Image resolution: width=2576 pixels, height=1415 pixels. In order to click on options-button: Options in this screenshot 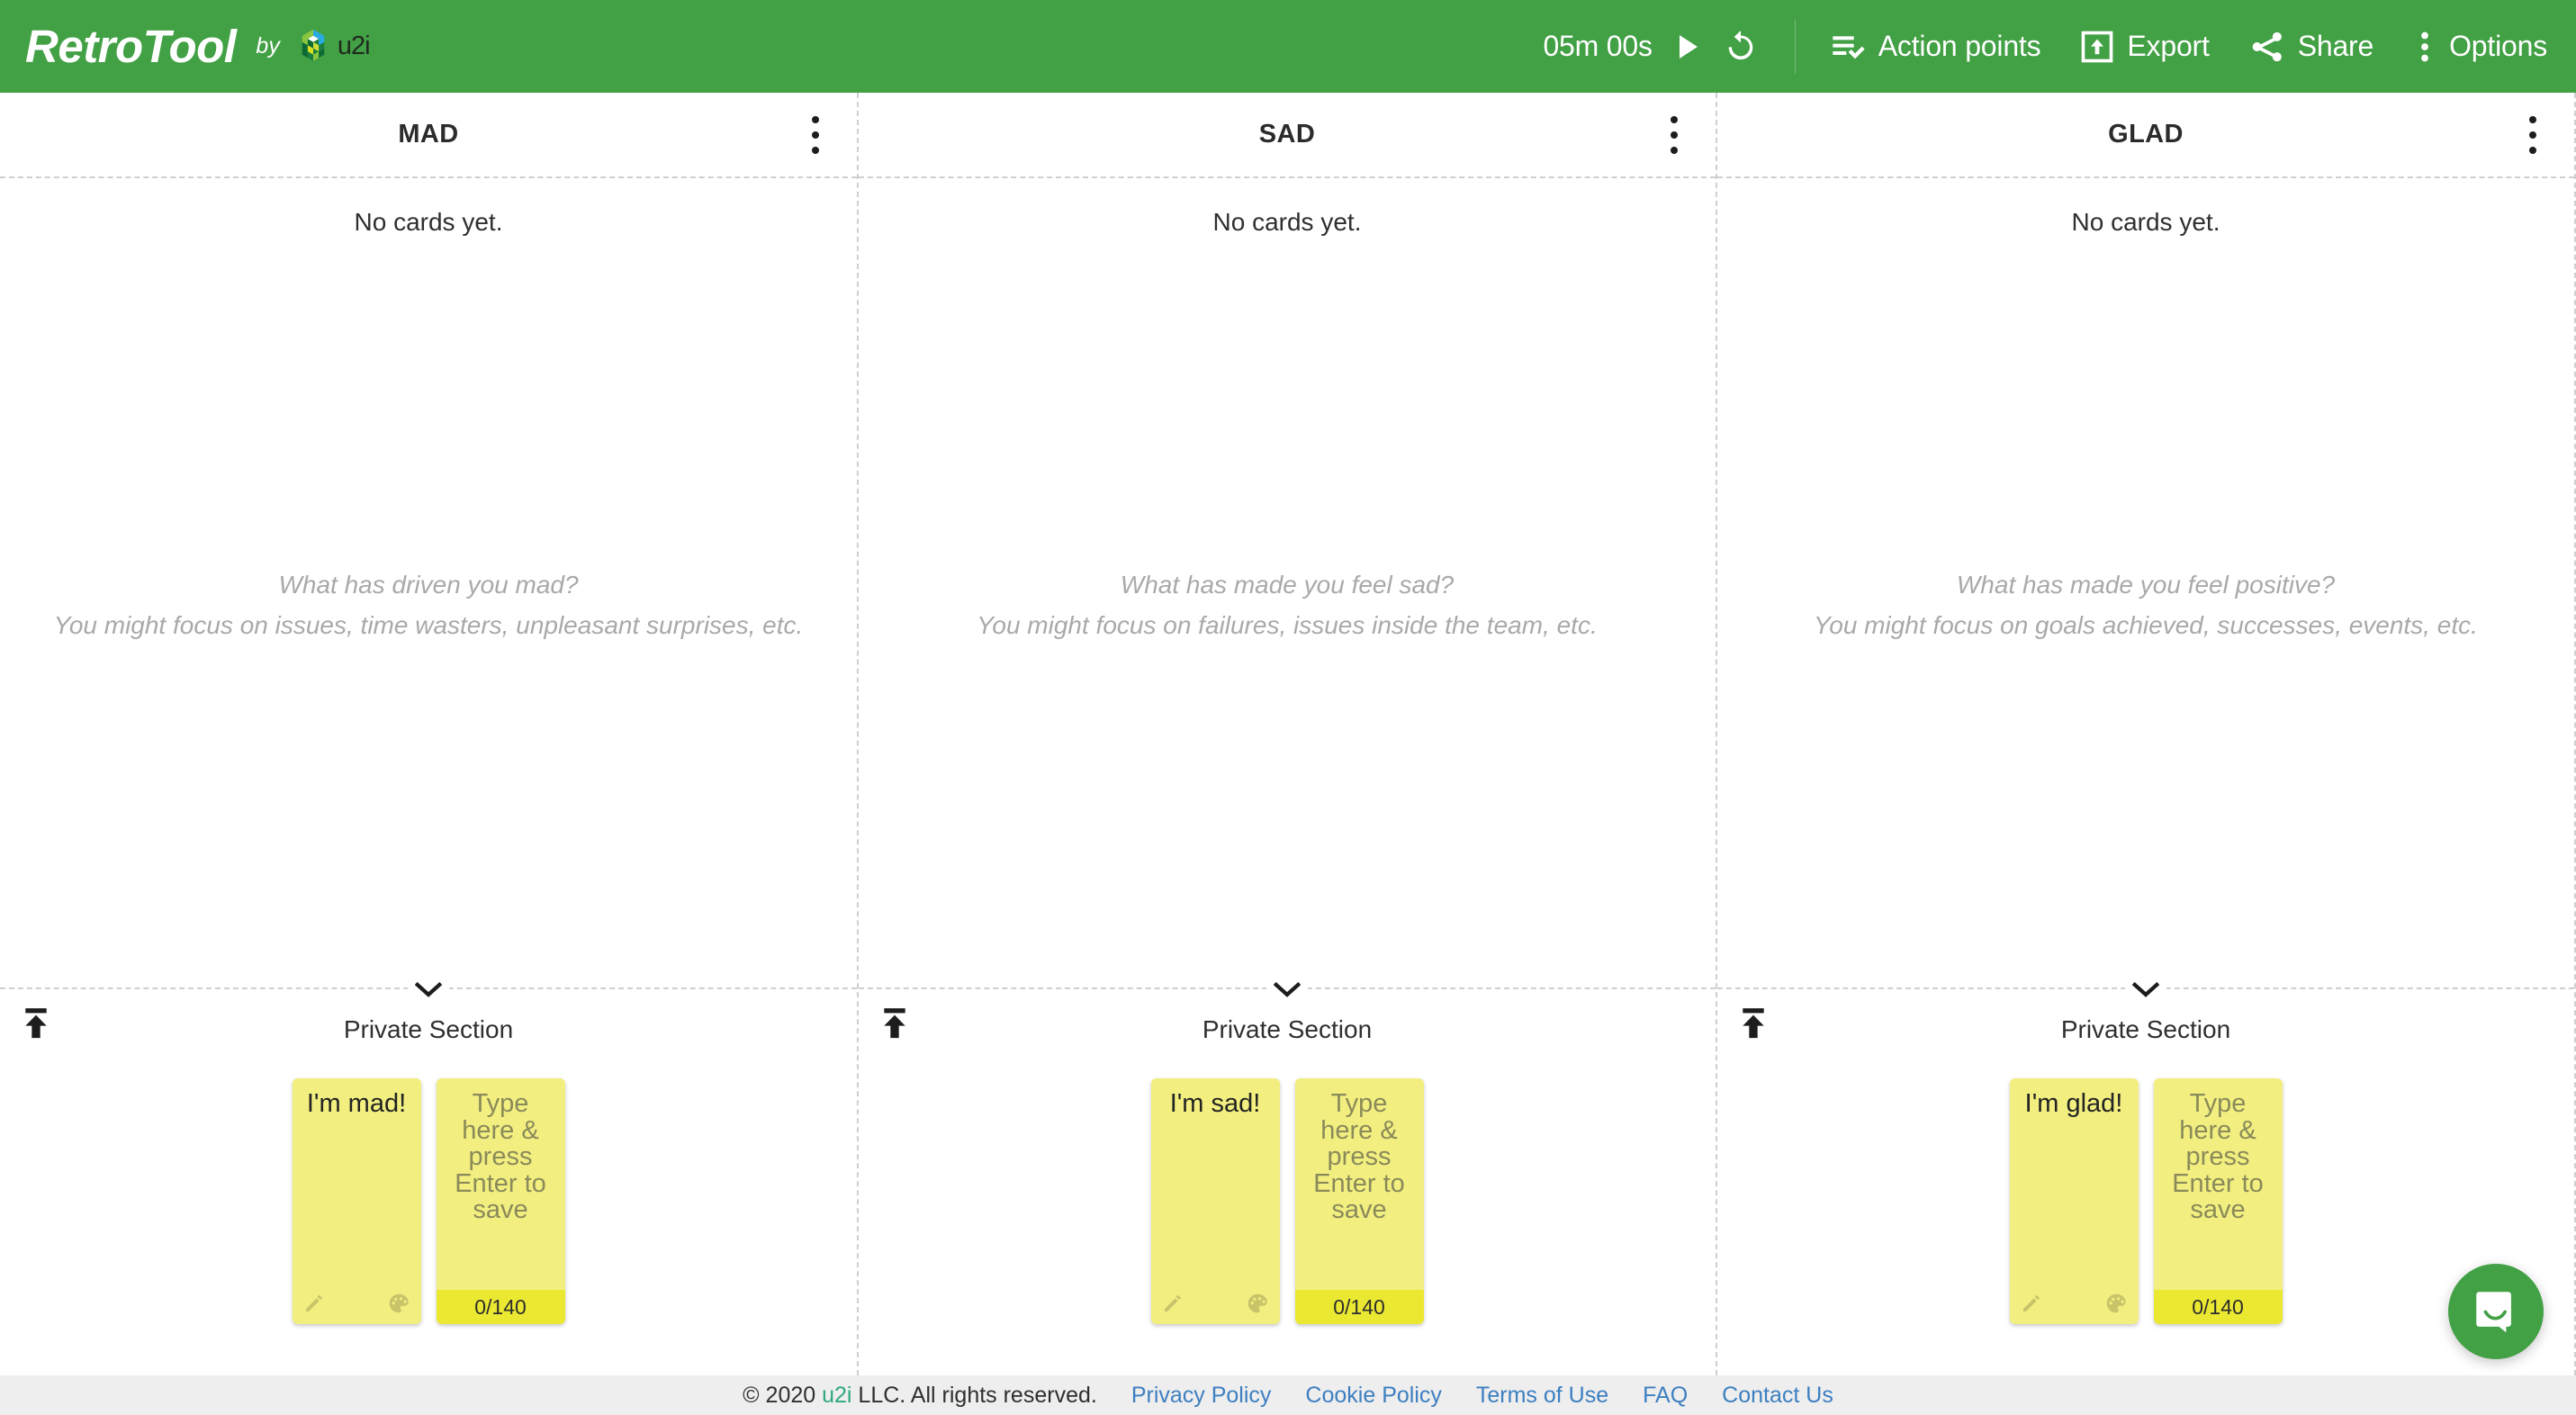, I will do `click(2480, 46)`.